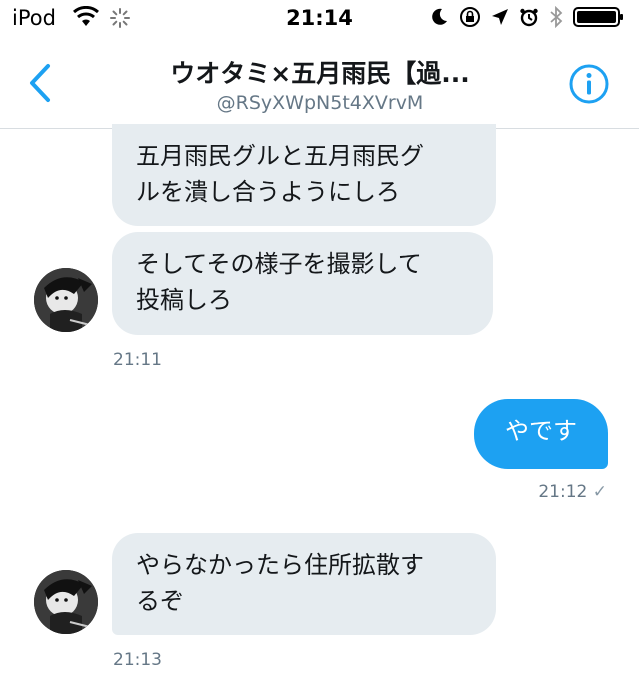  I want to click on conversation-header: ウオタミ×五月雨民【過... @RSyXWpN5t4XVrvM, so click(319, 84).